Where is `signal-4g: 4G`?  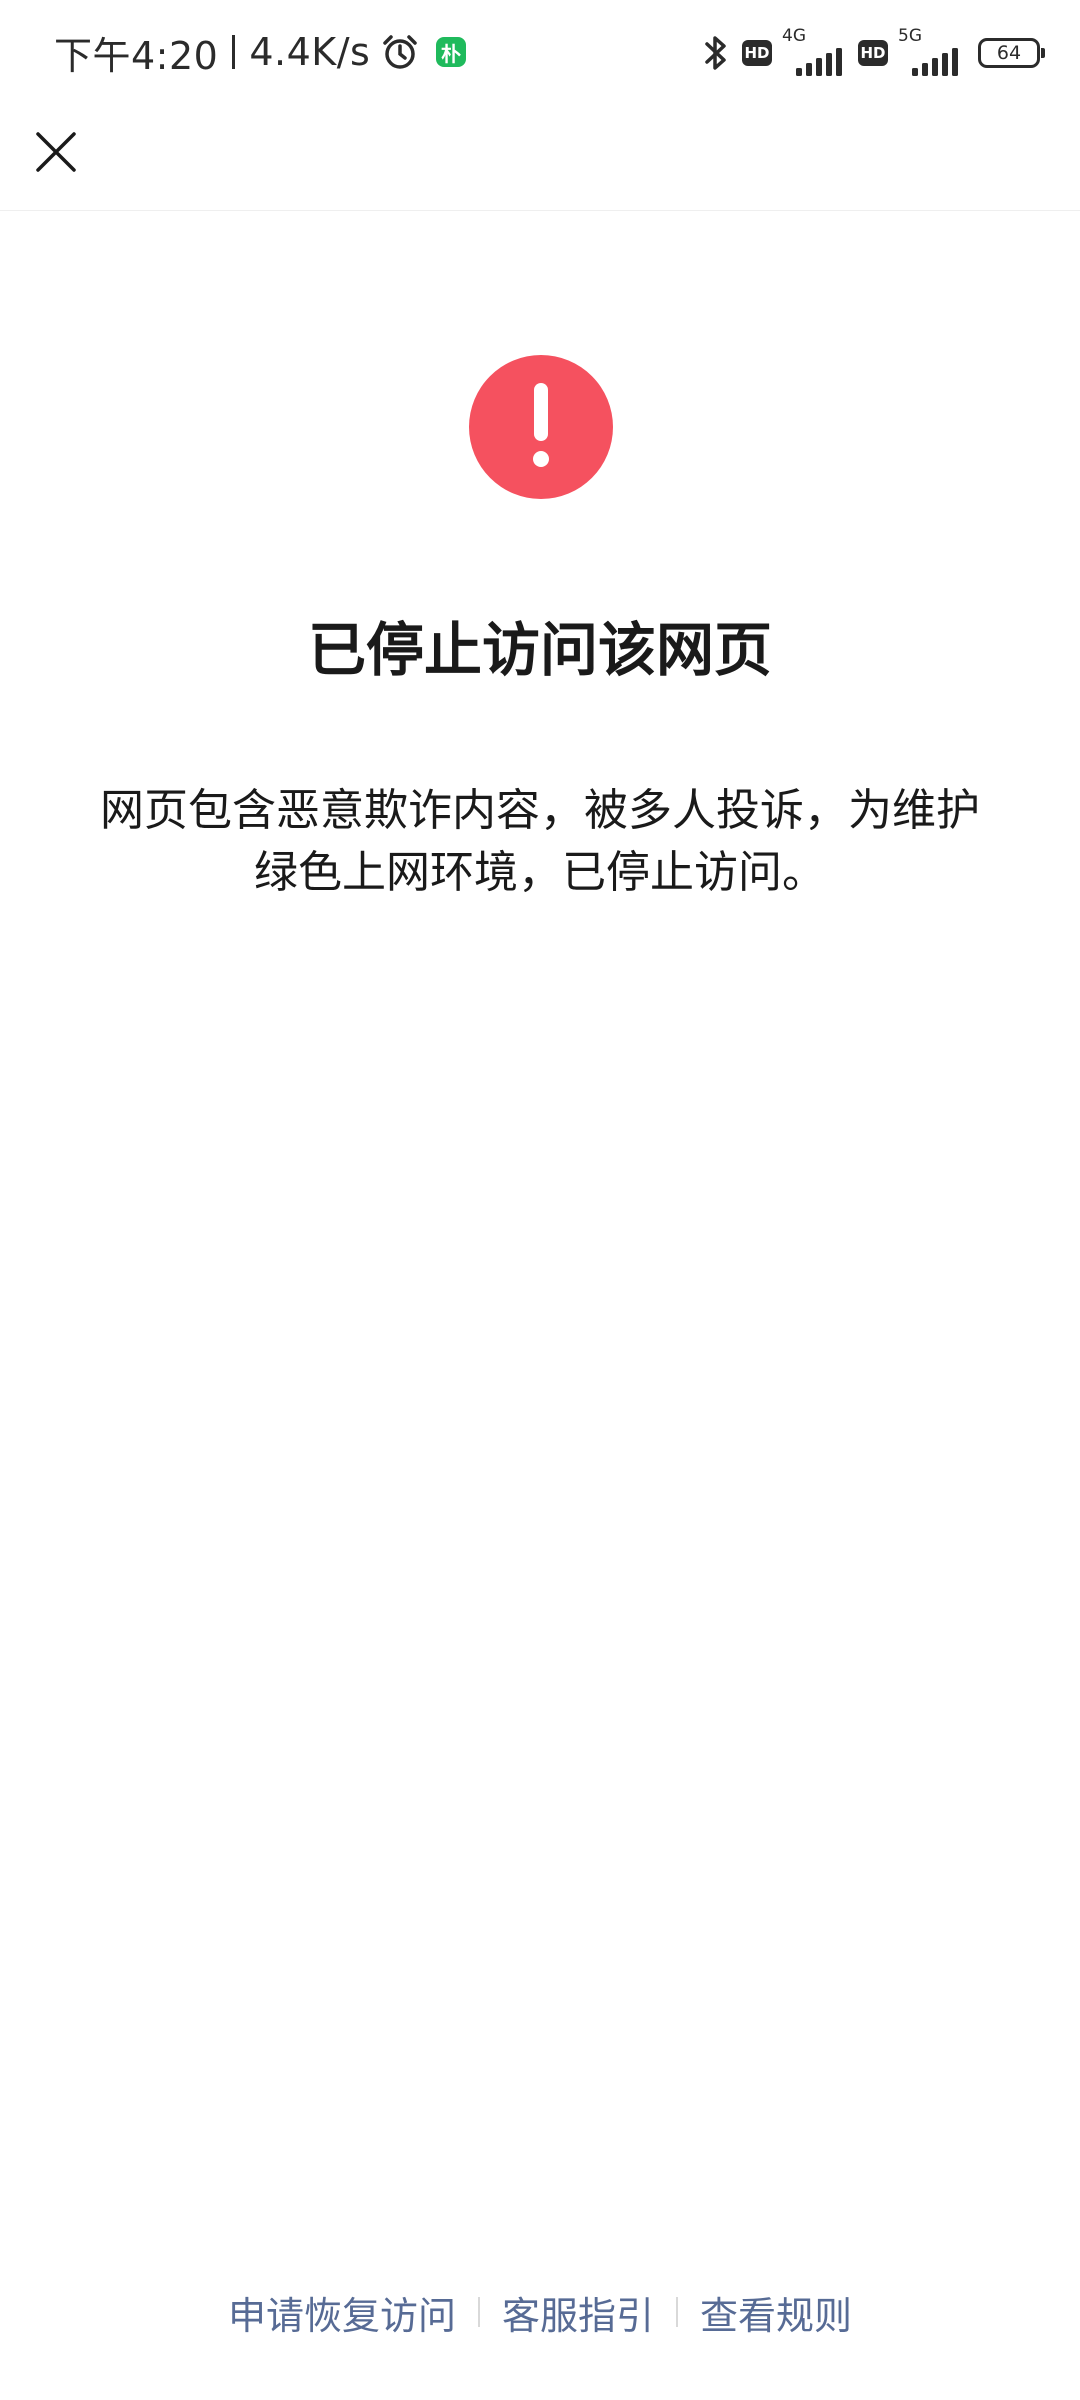 signal-4g: 4G is located at coordinates (813, 51).